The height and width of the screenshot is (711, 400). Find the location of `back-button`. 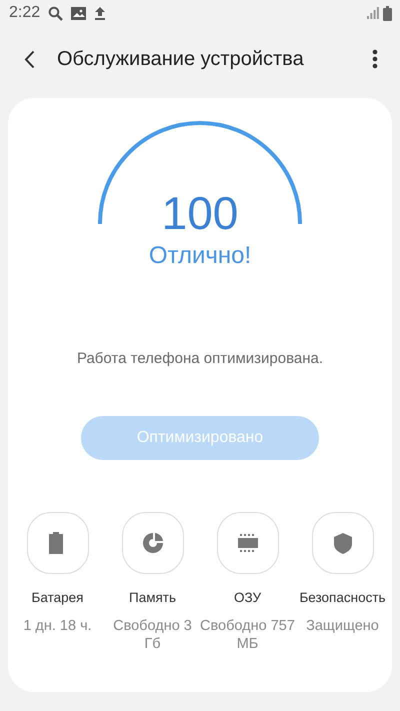

back-button is located at coordinates (29, 59).